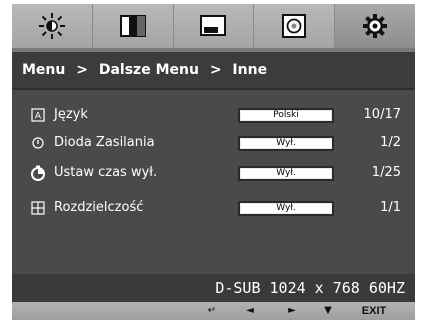 The image size is (425, 320). I want to click on timer-icon, so click(38, 173).